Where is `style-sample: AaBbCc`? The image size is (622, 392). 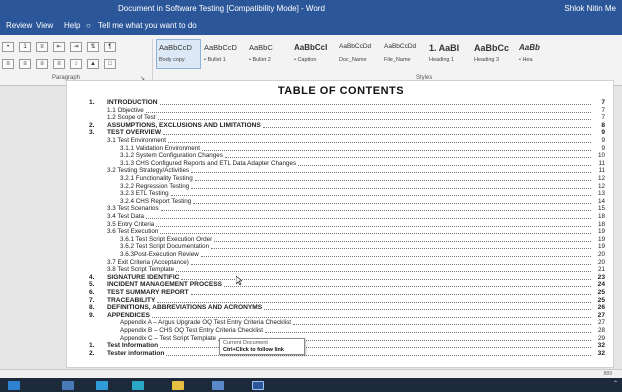 style-sample: AaBbCc is located at coordinates (492, 48).